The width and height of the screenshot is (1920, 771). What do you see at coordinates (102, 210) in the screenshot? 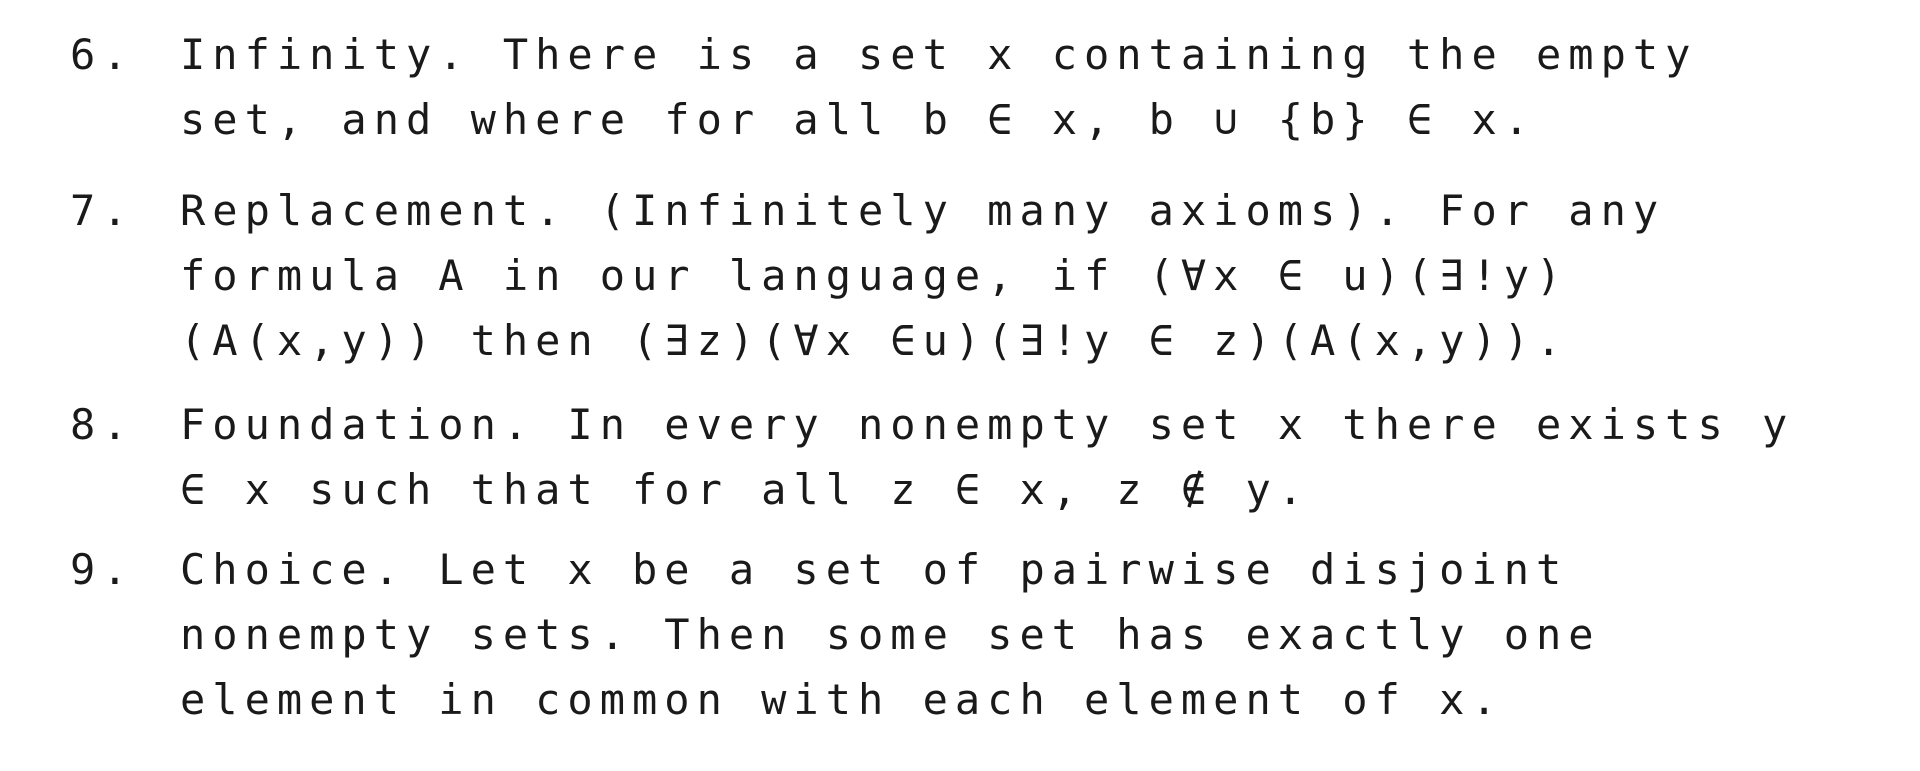
I see `axiom-number: 7.` at bounding box center [102, 210].